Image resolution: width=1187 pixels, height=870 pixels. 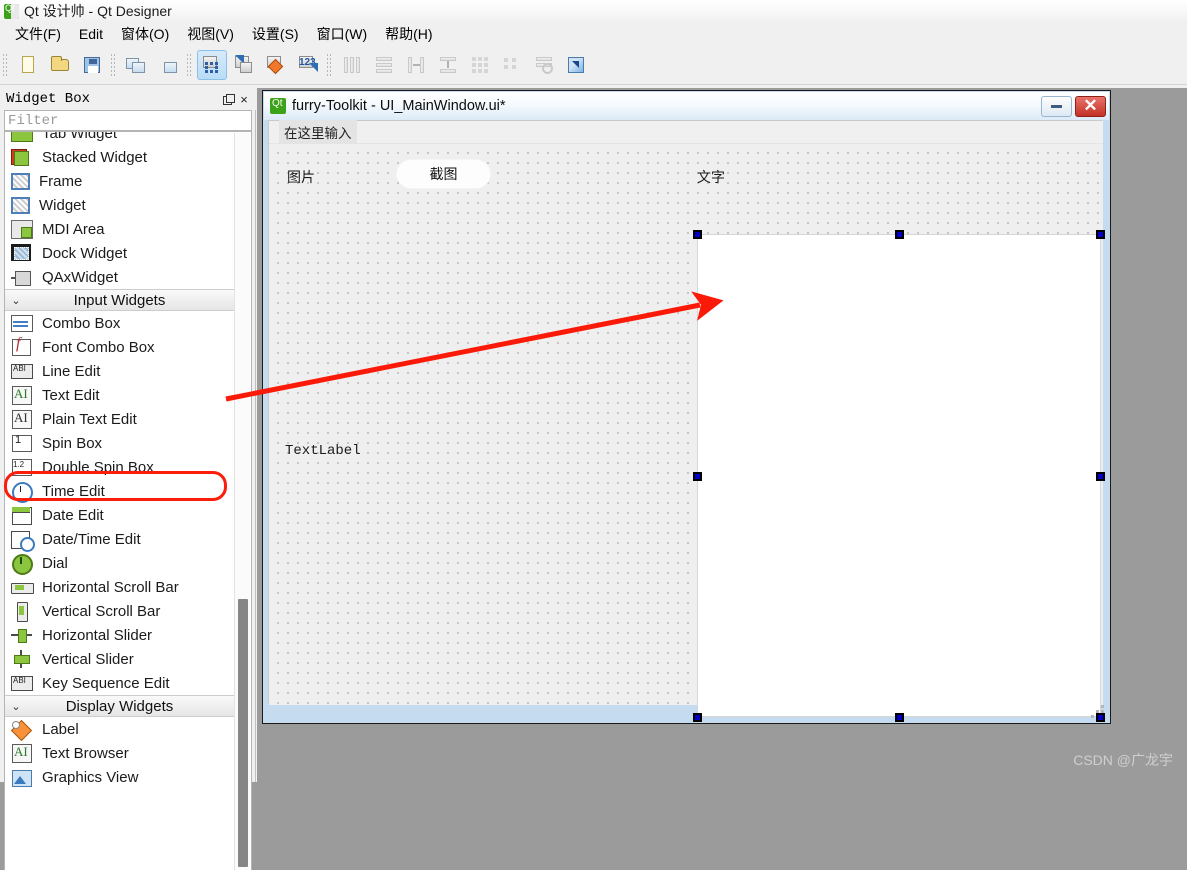 I want to click on selection-handle-top-right, so click(x=1100, y=234).